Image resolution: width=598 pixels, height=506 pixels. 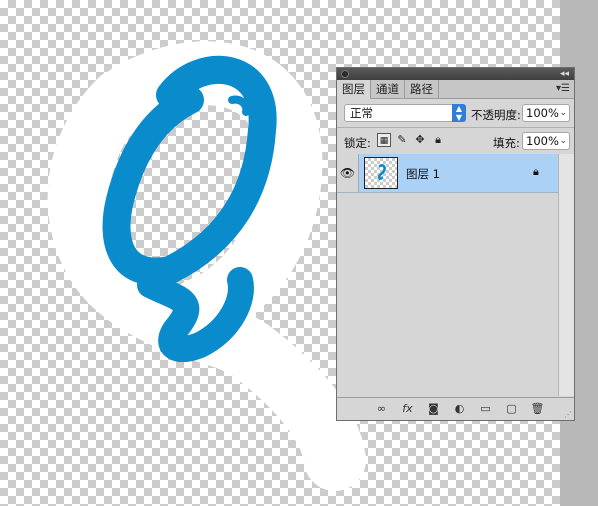 What do you see at coordinates (568, 414) in the screenshot?
I see `resize-grip-icon: ⋰` at bounding box center [568, 414].